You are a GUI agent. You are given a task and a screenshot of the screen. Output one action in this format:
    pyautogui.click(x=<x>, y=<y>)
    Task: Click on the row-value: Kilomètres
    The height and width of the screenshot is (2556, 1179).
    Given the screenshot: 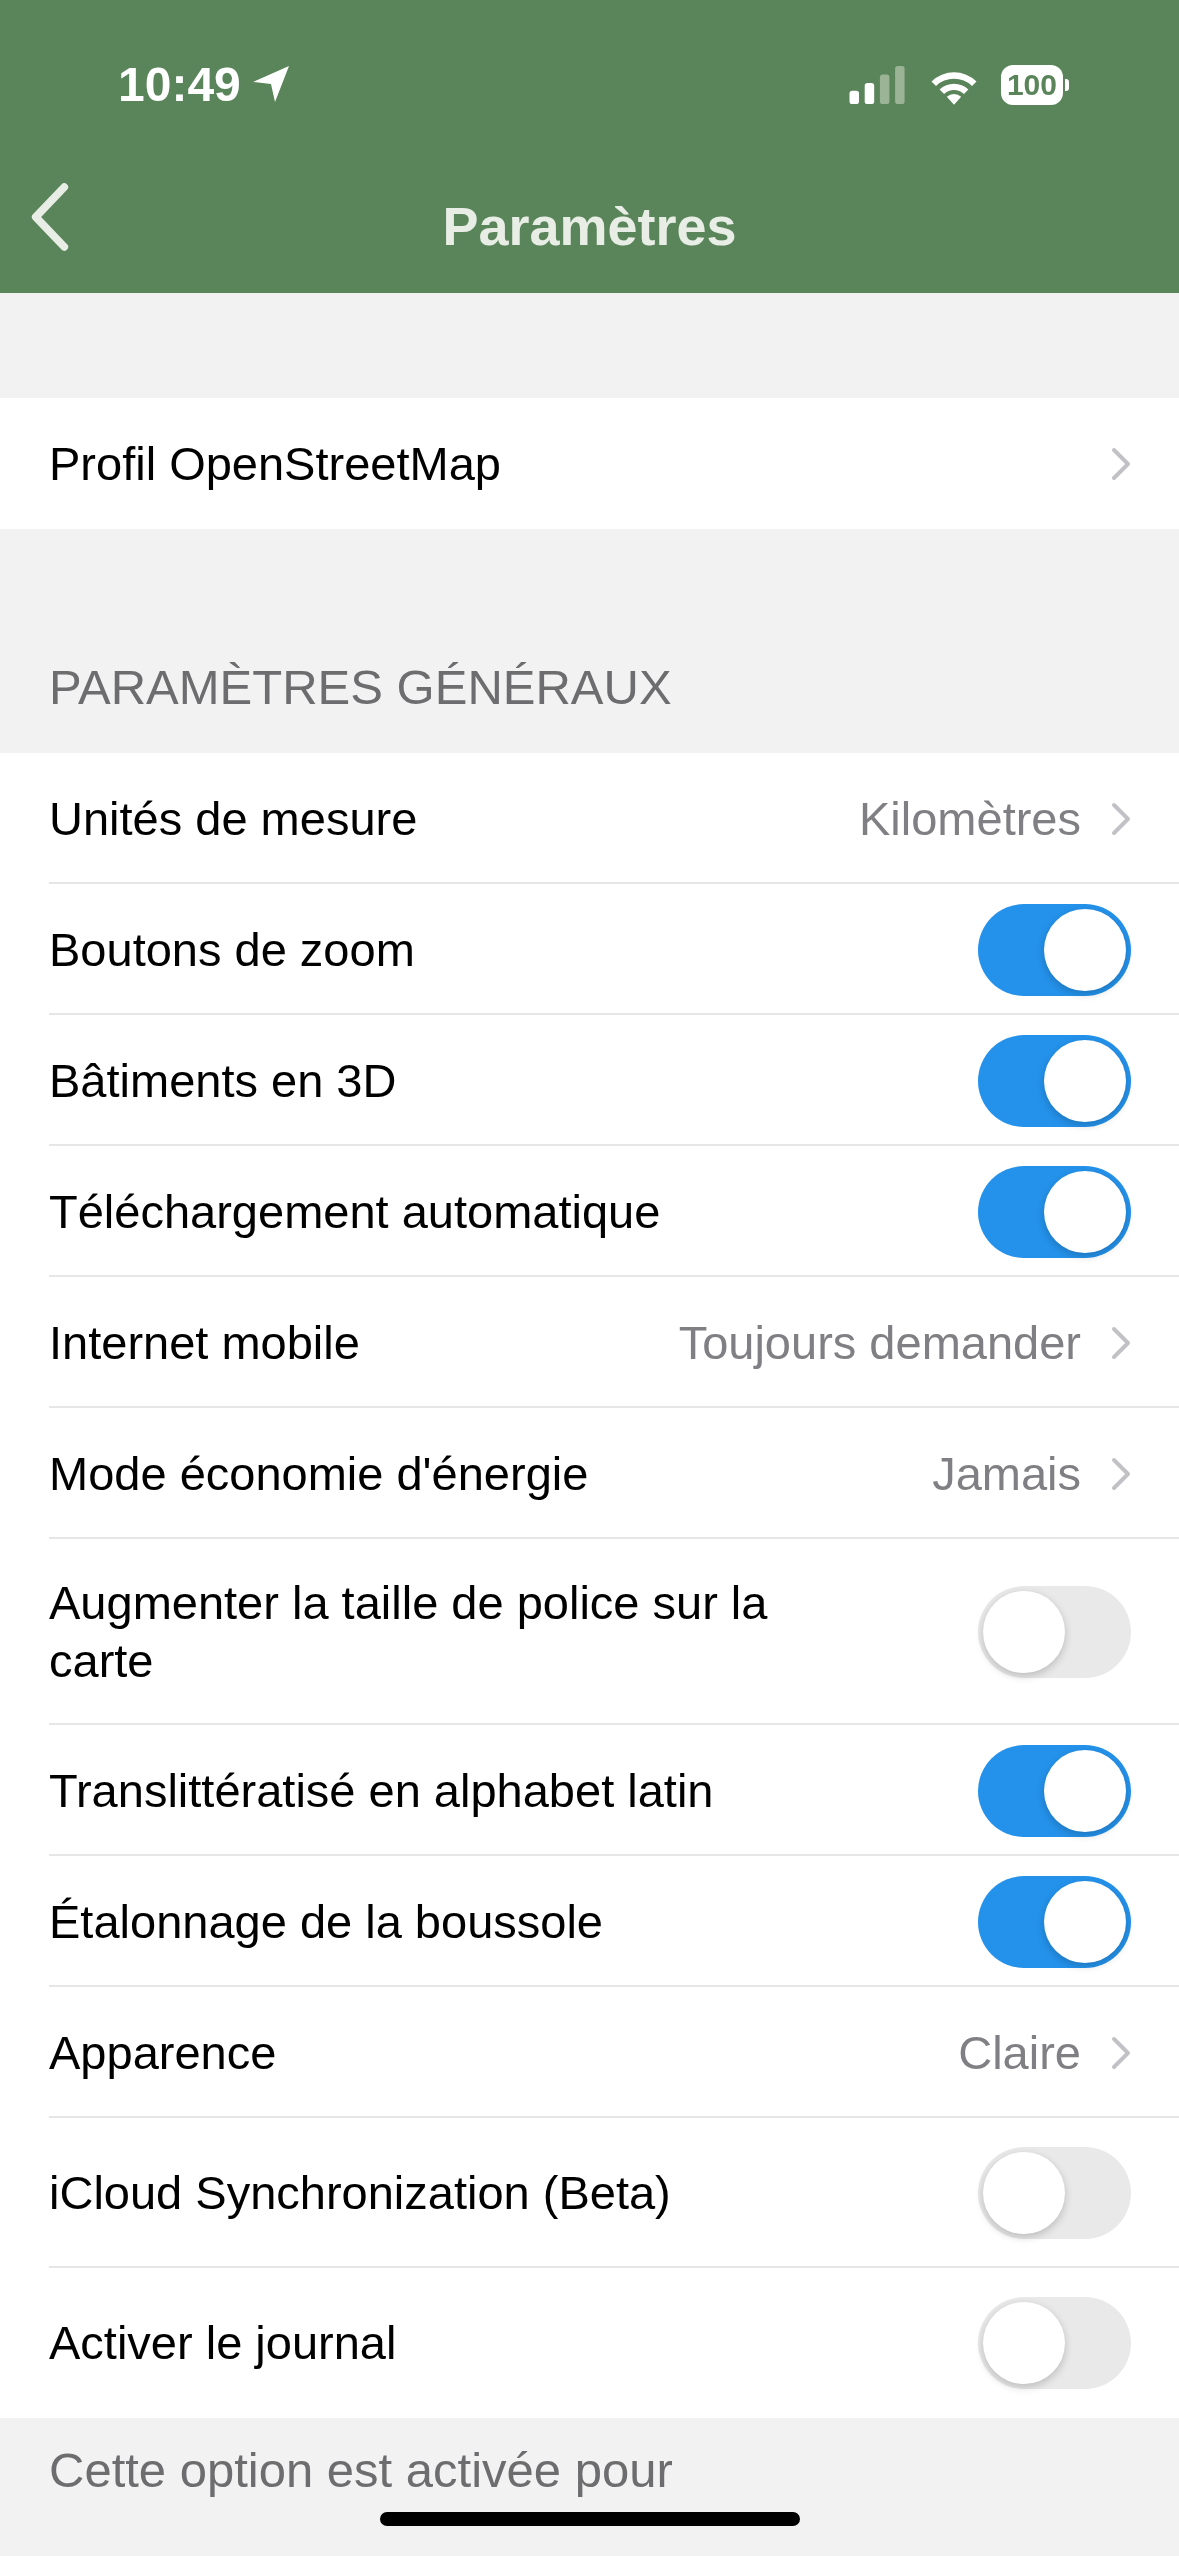 What is the action you would take?
    pyautogui.click(x=970, y=818)
    